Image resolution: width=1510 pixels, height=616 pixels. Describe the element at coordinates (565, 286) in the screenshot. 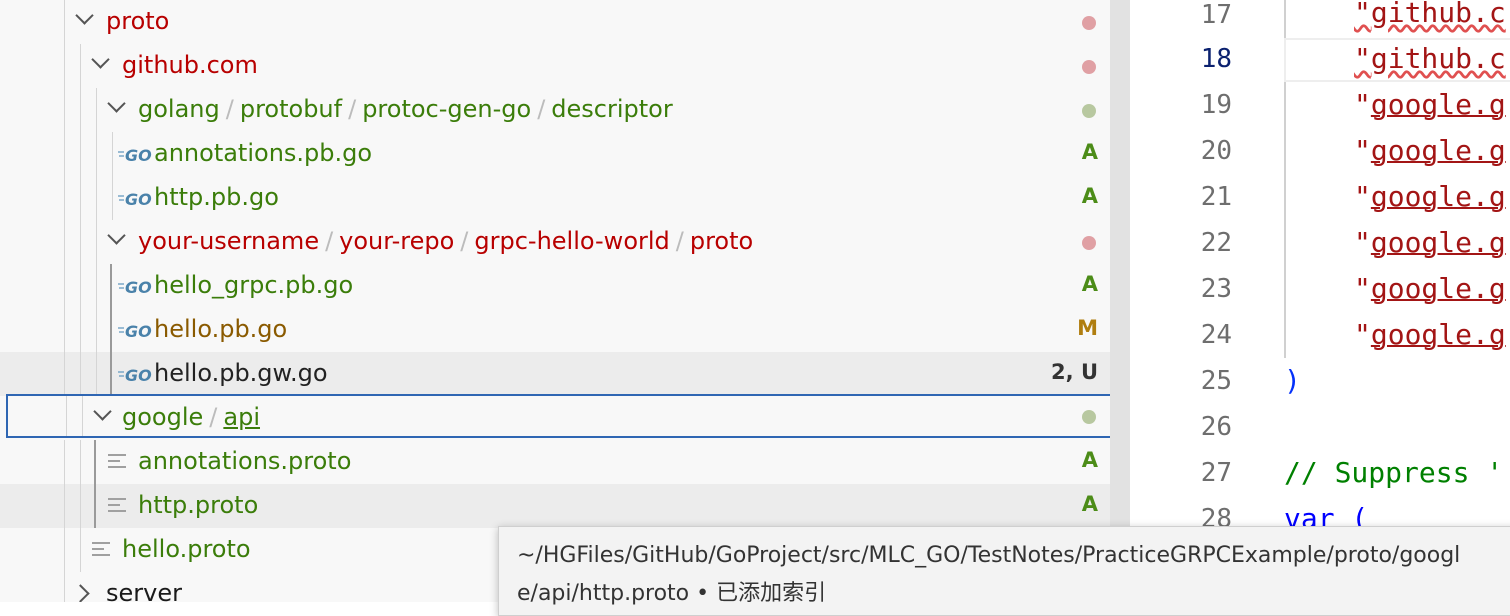

I see `tree-file-hello-grpc-pb-go: GO hello_grpc.pb.go A` at that location.